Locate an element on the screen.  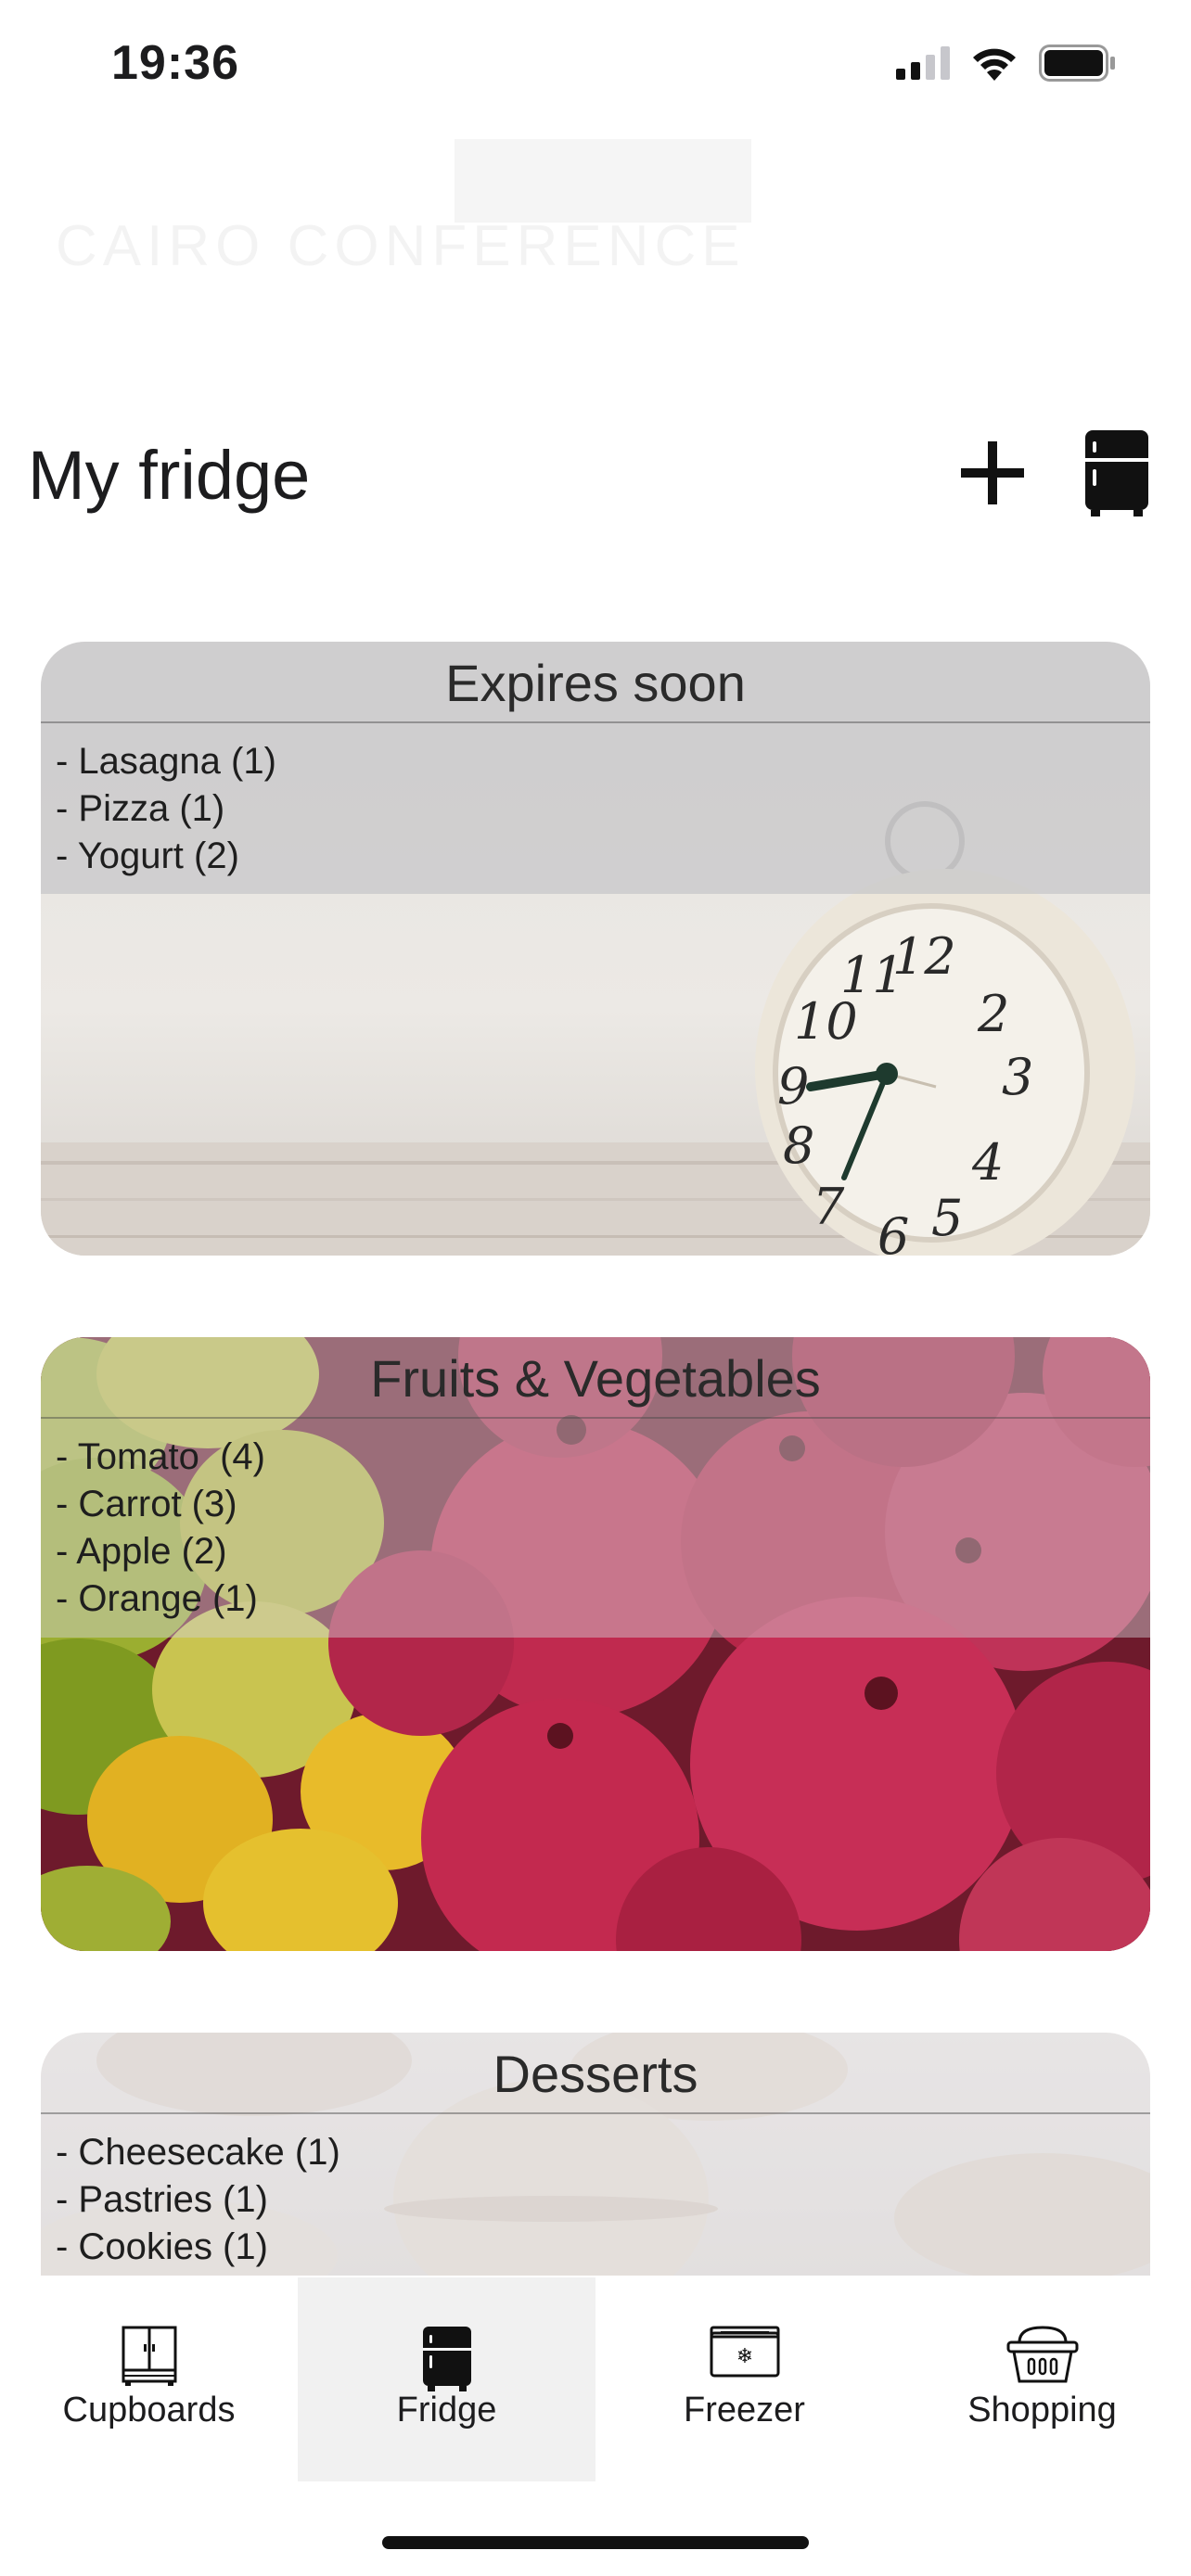
card-title: Desserts is located at coordinates (595, 2074).